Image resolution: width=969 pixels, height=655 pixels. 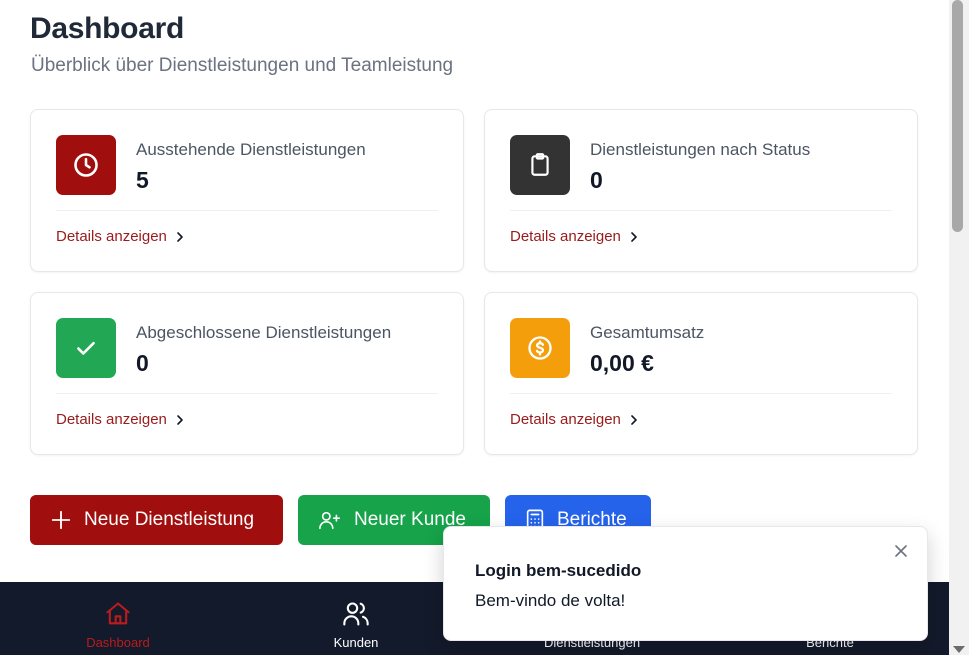 I want to click on vertical-scrollbar, so click(x=959, y=327).